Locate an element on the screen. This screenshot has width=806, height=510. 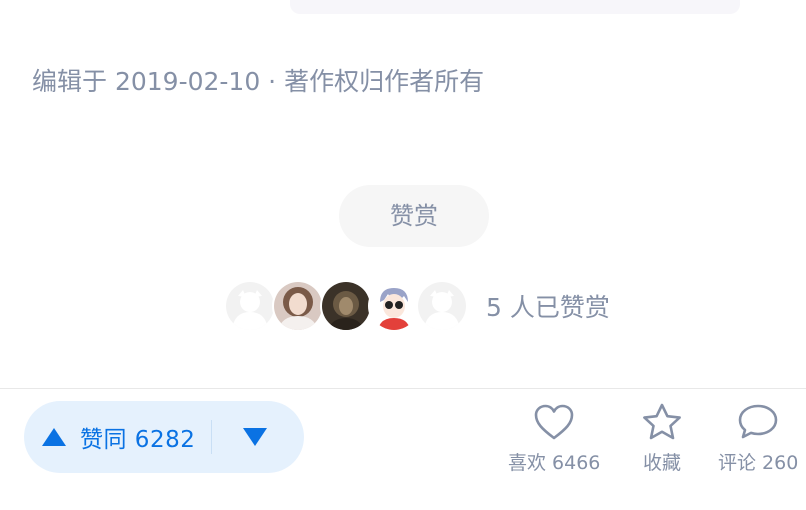
divider is located at coordinates (403, 388).